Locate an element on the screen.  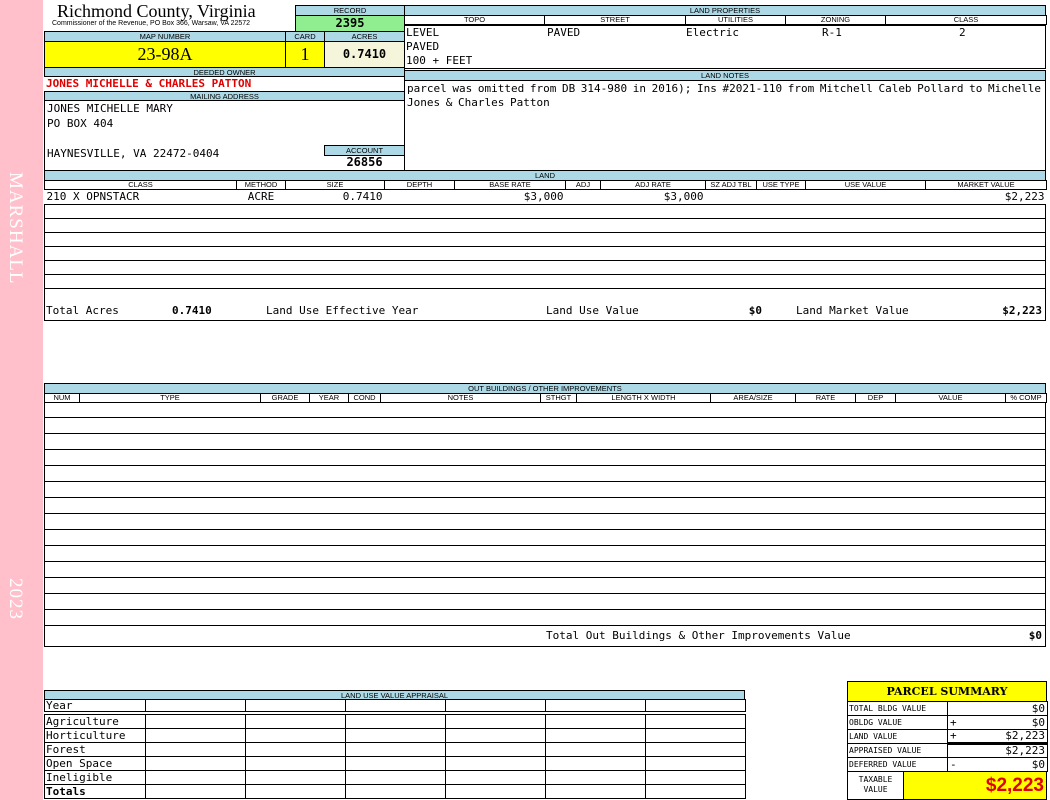
summary-value-cell: $2,223 is located at coordinates (997, 750).